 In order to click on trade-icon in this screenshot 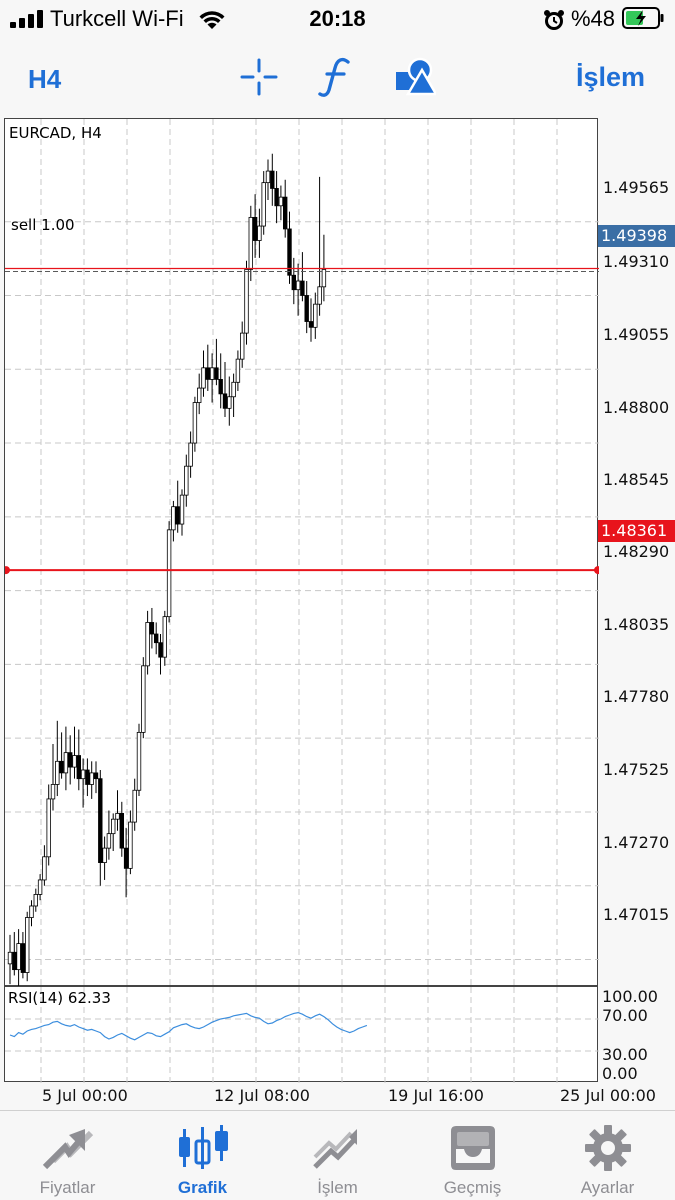, I will do `click(334, 1149)`.